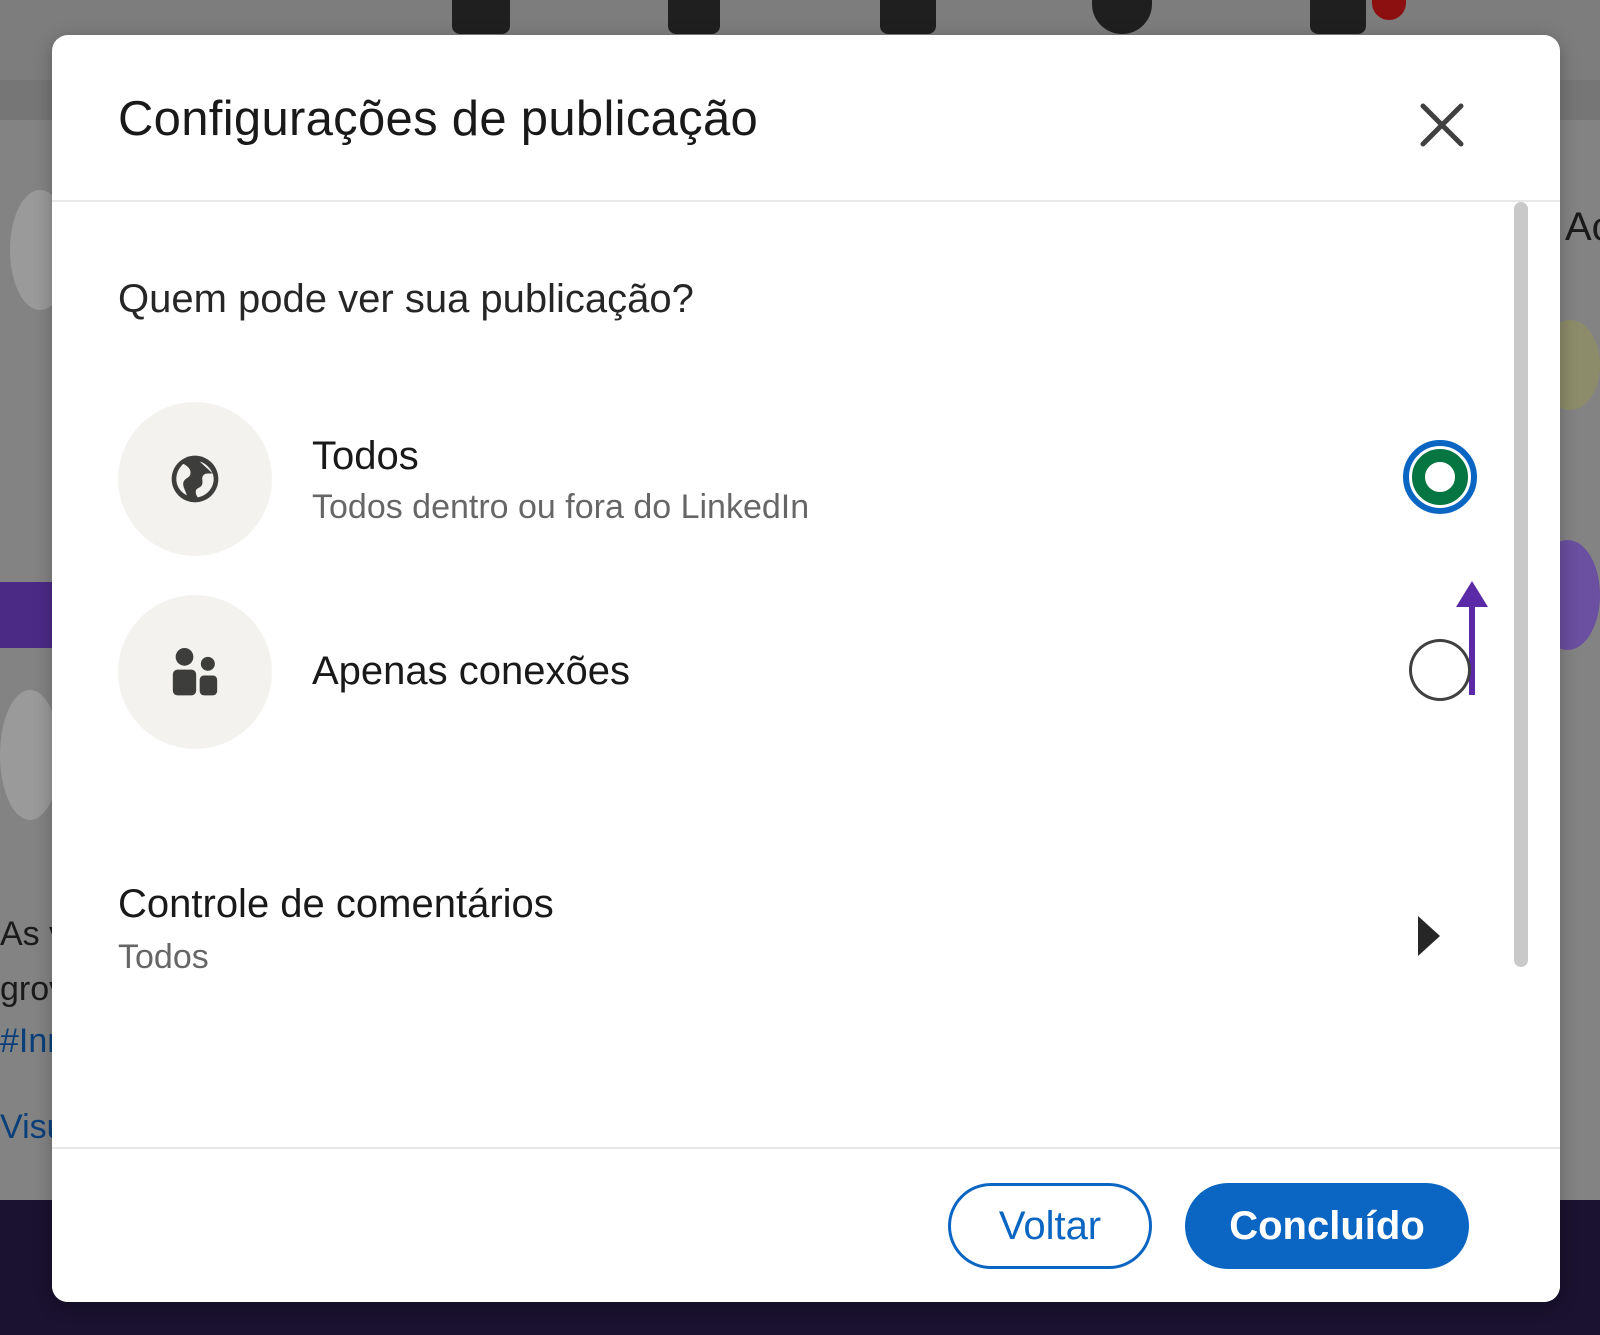  What do you see at coordinates (813, 937) in the screenshot?
I see `comment-control-row: Controle de comentários Todos` at bounding box center [813, 937].